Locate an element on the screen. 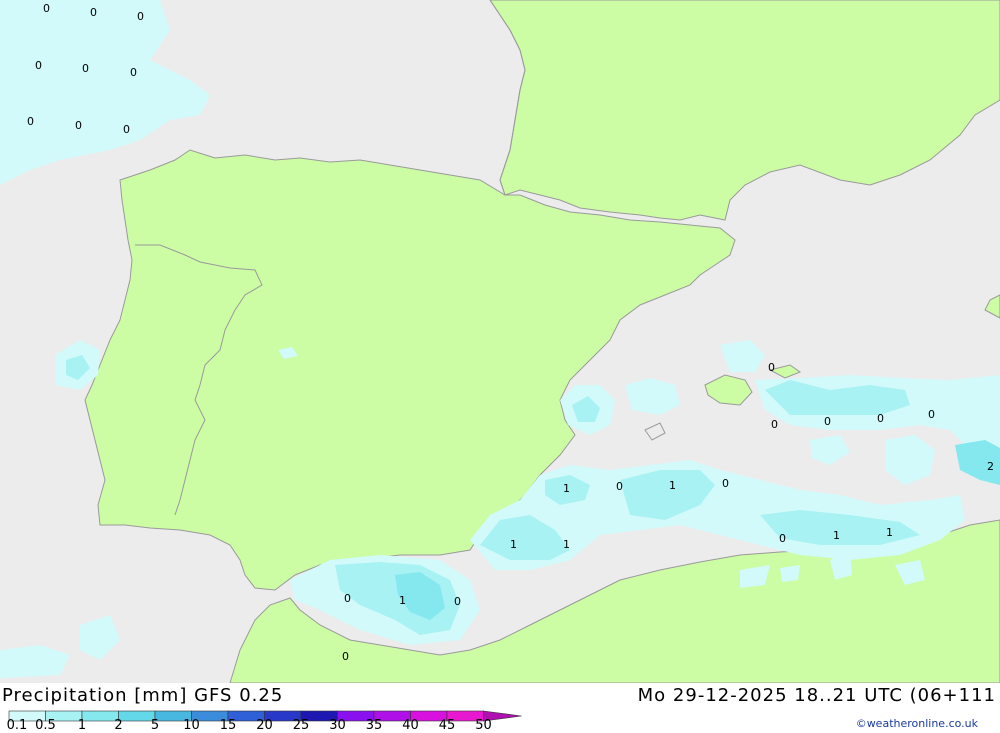 The width and height of the screenshot is (1000, 733). credit-link: ©weatheronline.co.uk is located at coordinates (917, 723).